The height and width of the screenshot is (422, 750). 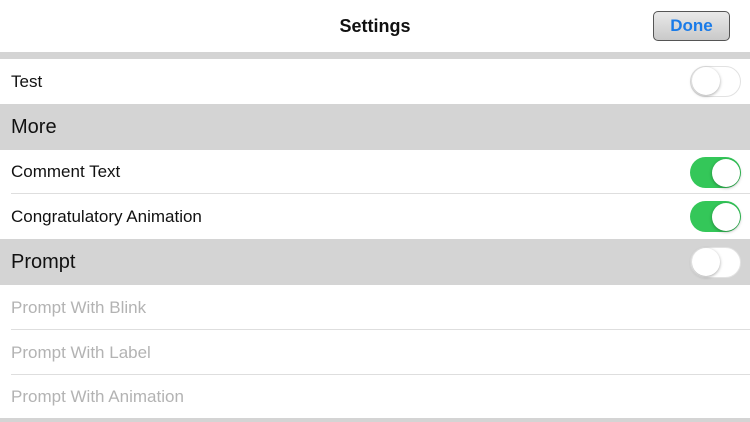 What do you see at coordinates (375, 352) in the screenshot?
I see `settings-row-prompt-with-label: Prompt With Label` at bounding box center [375, 352].